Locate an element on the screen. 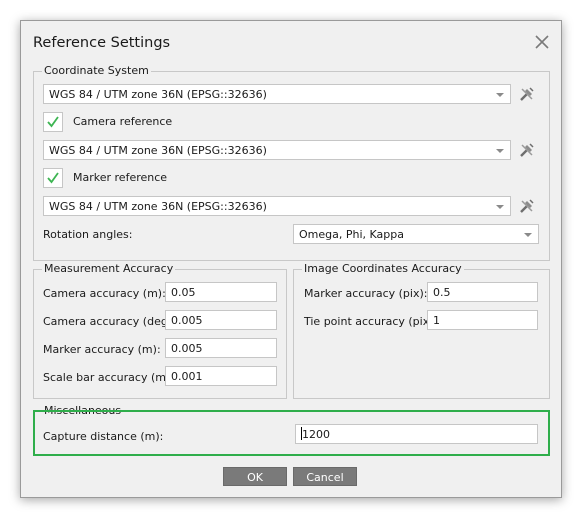  marker-crs-select: WGS 84 / UTM zone 36N (EPSG::32636) is located at coordinates (277, 206).